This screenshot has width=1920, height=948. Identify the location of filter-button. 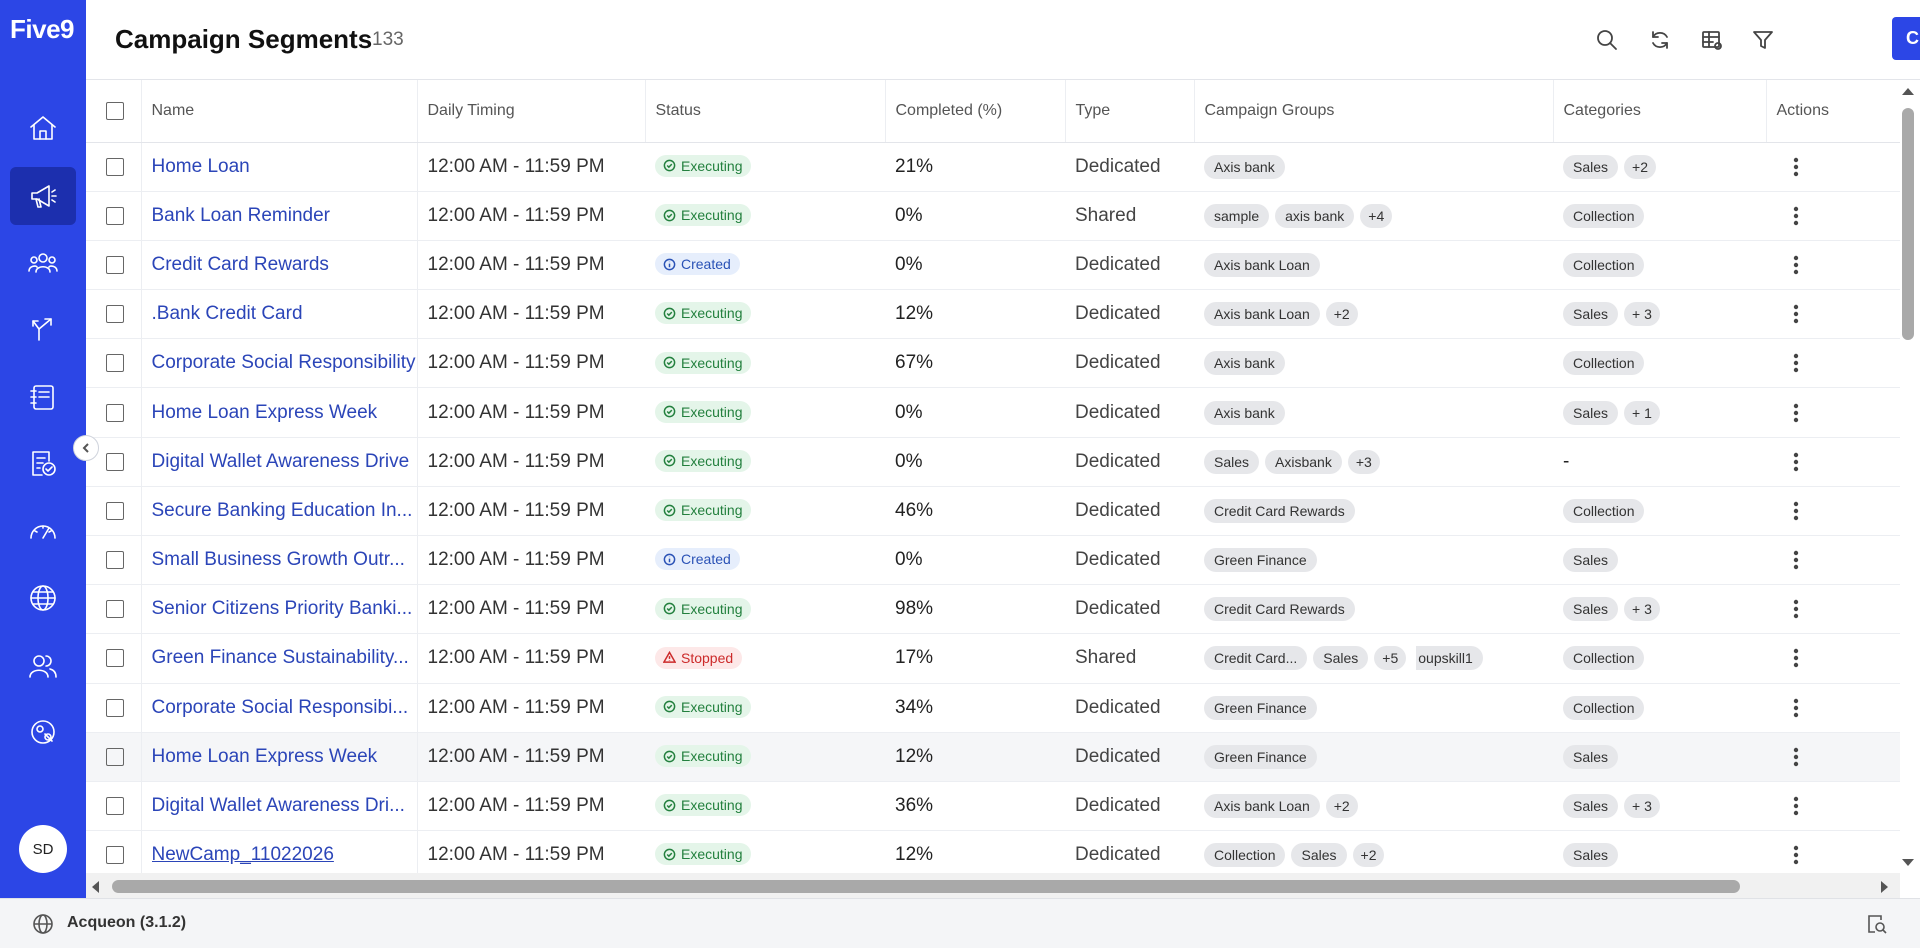
(1763, 40).